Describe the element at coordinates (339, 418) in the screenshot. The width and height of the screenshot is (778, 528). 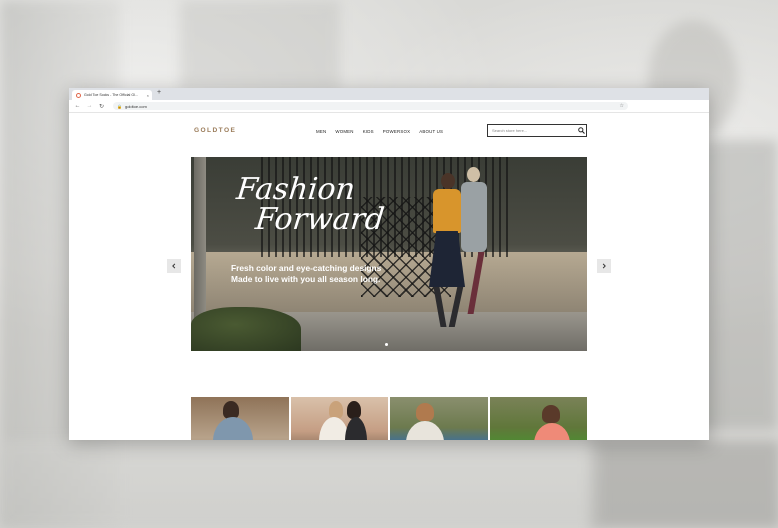
I see `category-tile-women` at that location.